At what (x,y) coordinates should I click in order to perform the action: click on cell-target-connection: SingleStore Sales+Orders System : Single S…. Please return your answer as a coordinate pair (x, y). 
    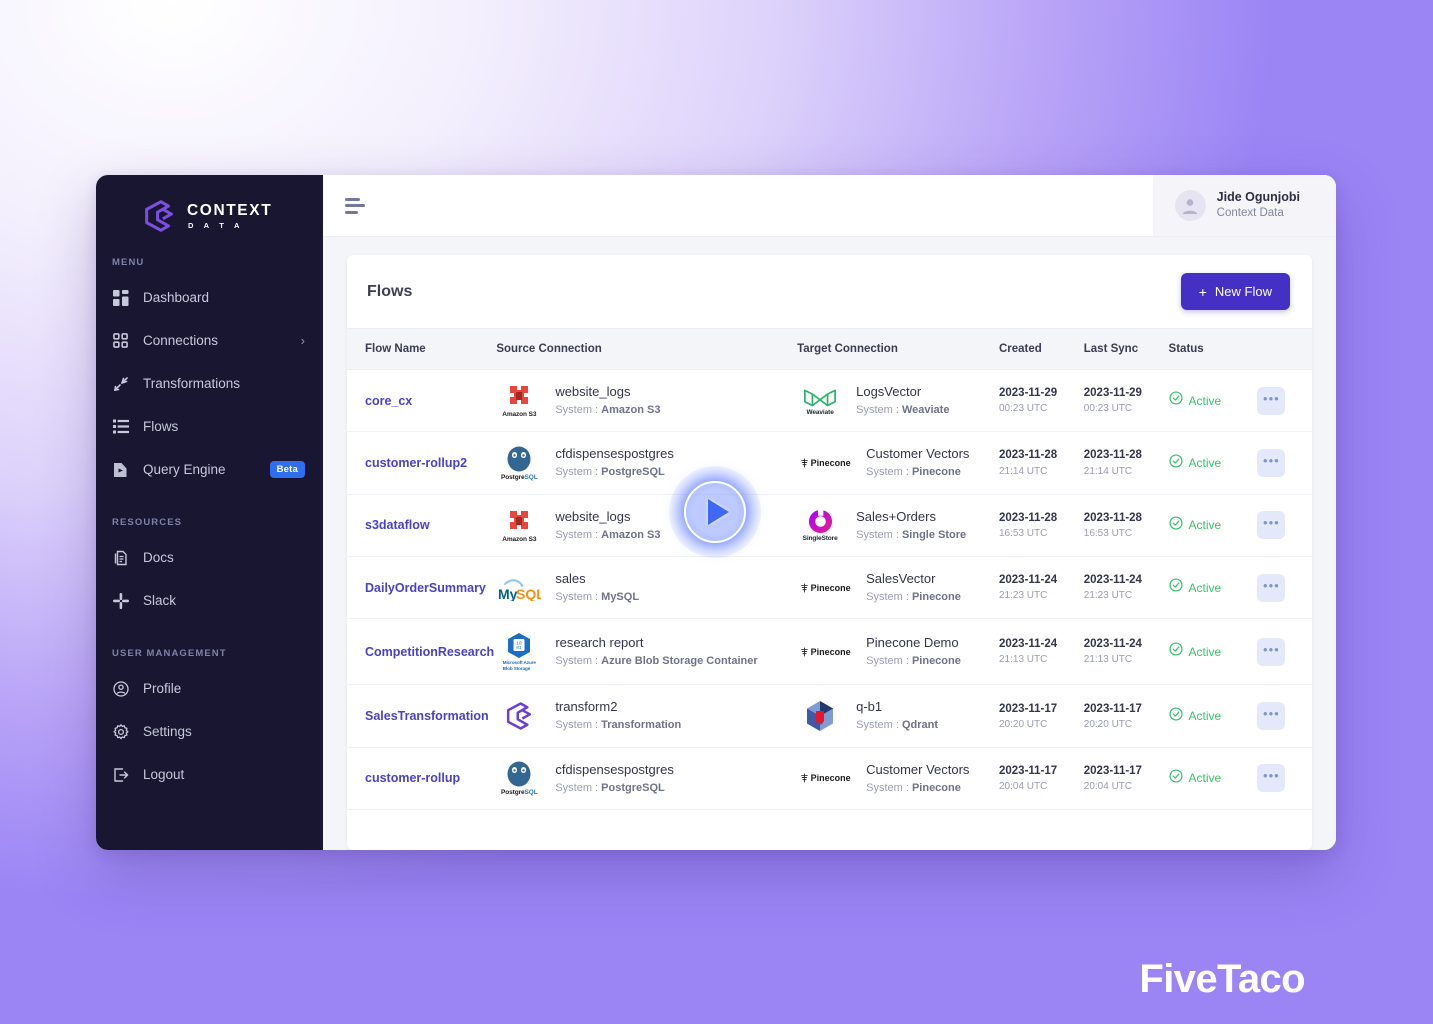
    Looking at the image, I should click on (890, 526).